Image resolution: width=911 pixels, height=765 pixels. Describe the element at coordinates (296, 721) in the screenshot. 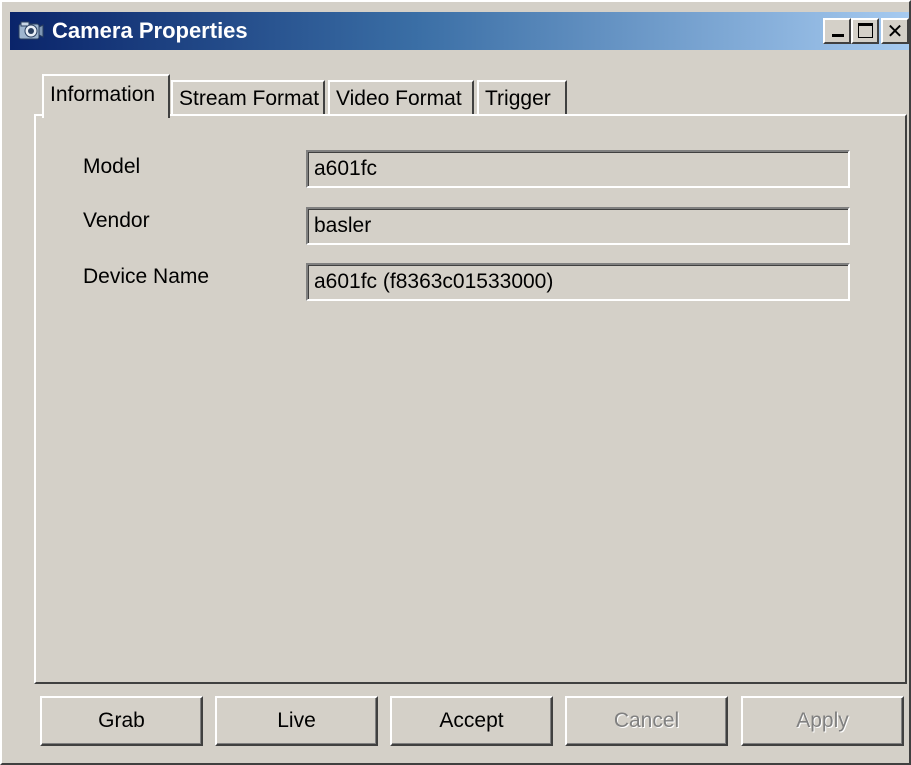

I see `live-button: Live` at that location.